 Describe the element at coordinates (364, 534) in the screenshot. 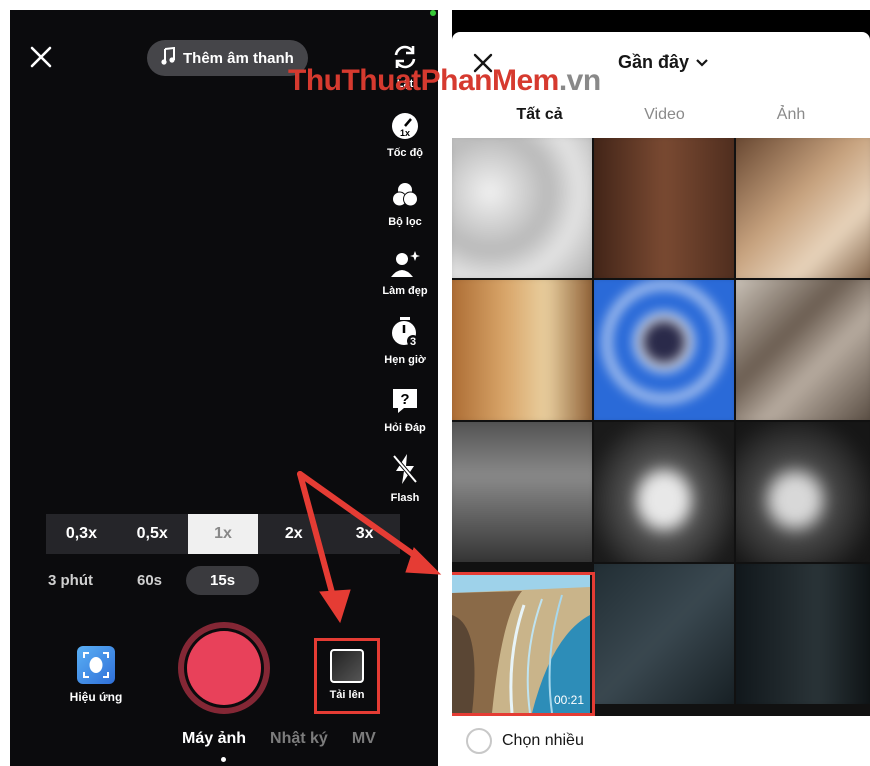

I see `zoom-option: 3x` at that location.